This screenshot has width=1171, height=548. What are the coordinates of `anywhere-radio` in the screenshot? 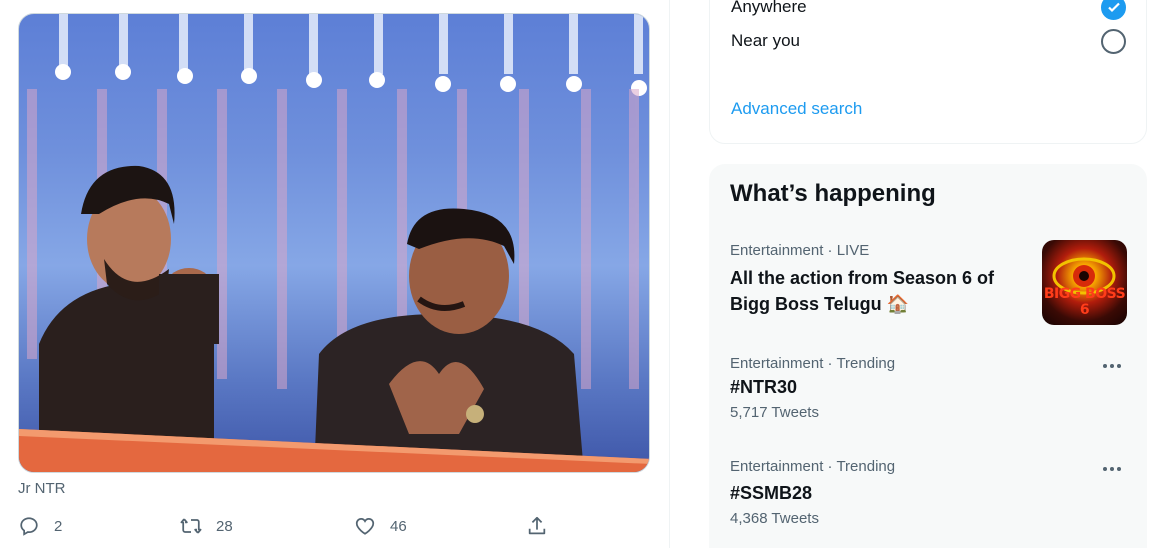 It's located at (1113, 10).